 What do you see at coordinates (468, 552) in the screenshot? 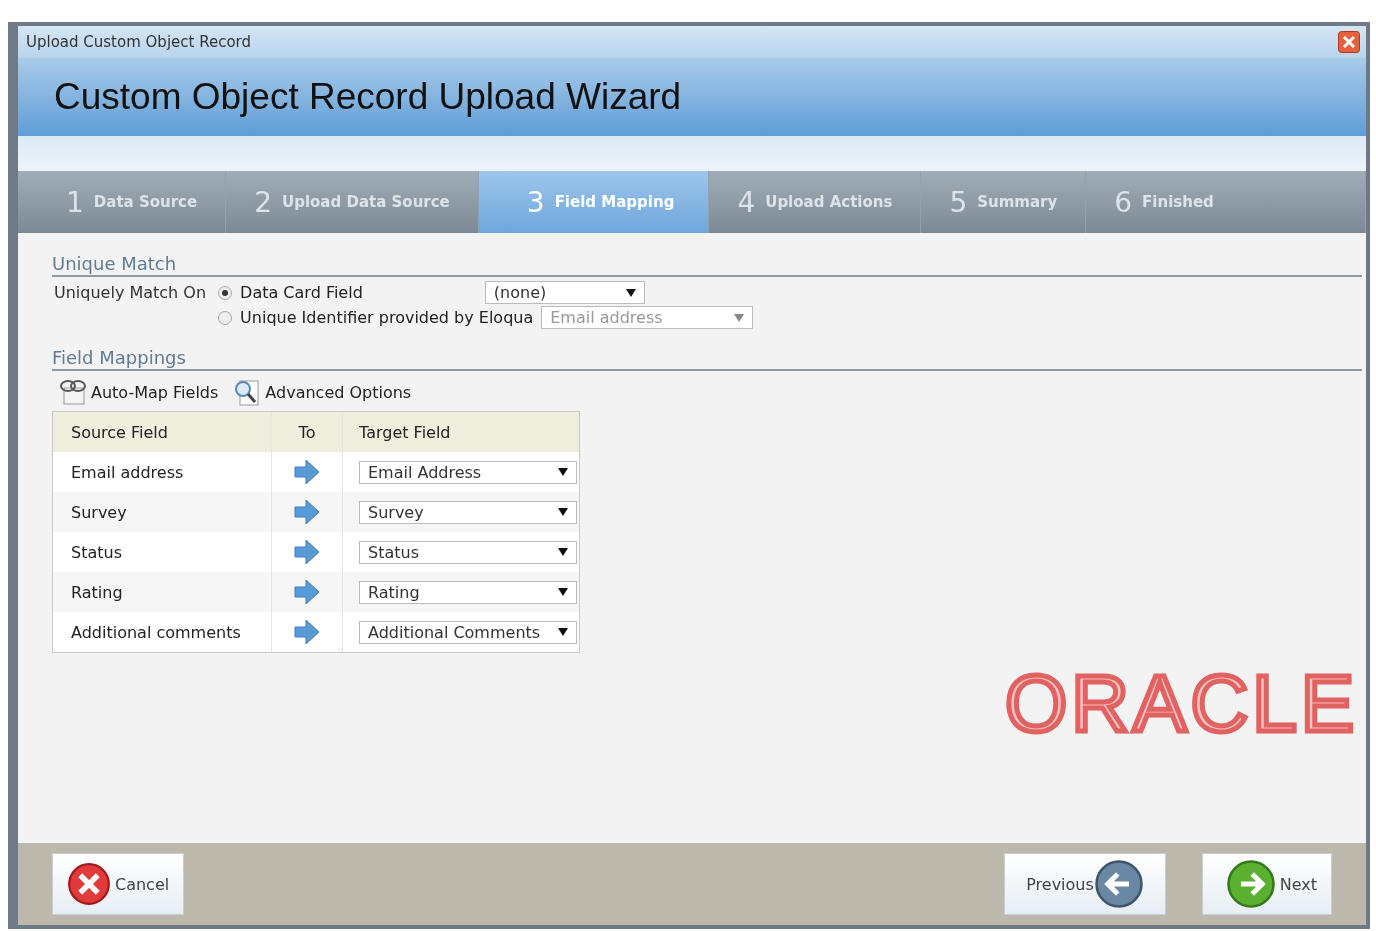
I see `dropdown: Status` at bounding box center [468, 552].